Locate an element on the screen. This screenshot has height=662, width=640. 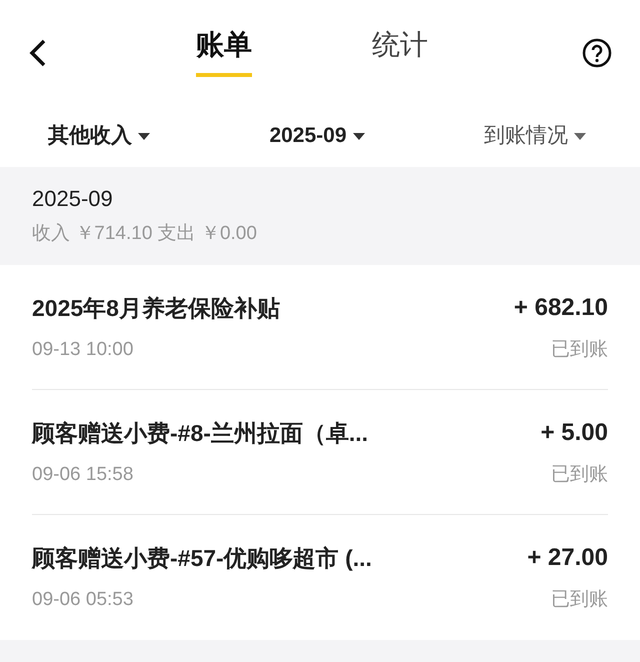
help-button is located at coordinates (597, 53).